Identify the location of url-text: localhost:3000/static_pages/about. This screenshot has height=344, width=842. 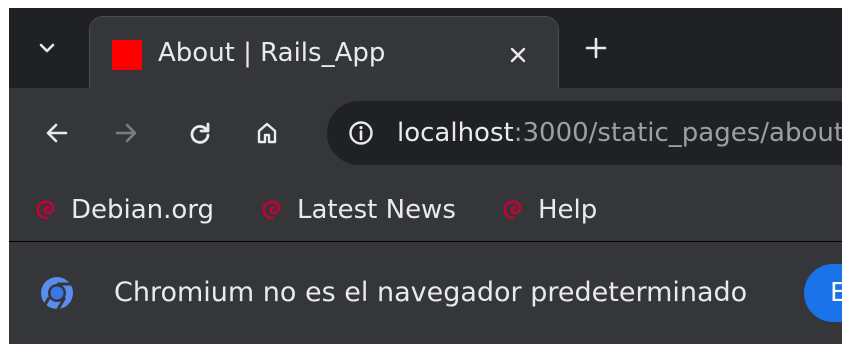
(619, 133).